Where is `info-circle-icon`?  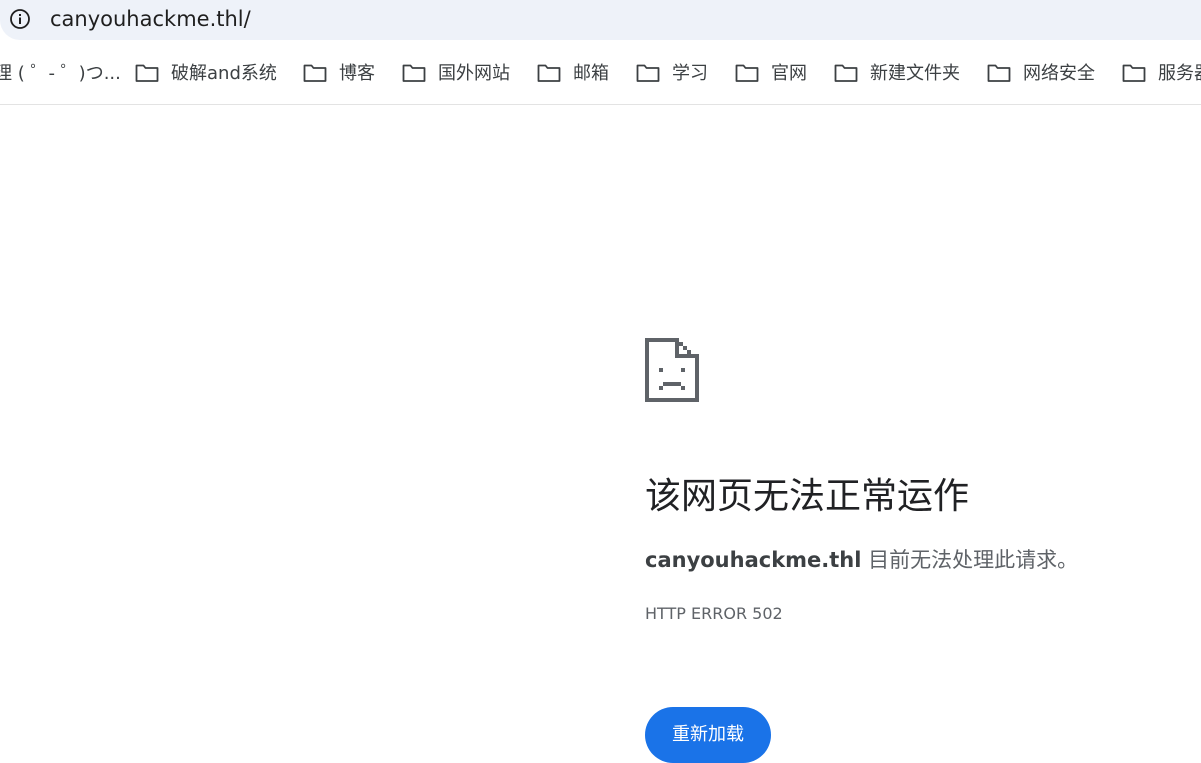 info-circle-icon is located at coordinates (20, 19).